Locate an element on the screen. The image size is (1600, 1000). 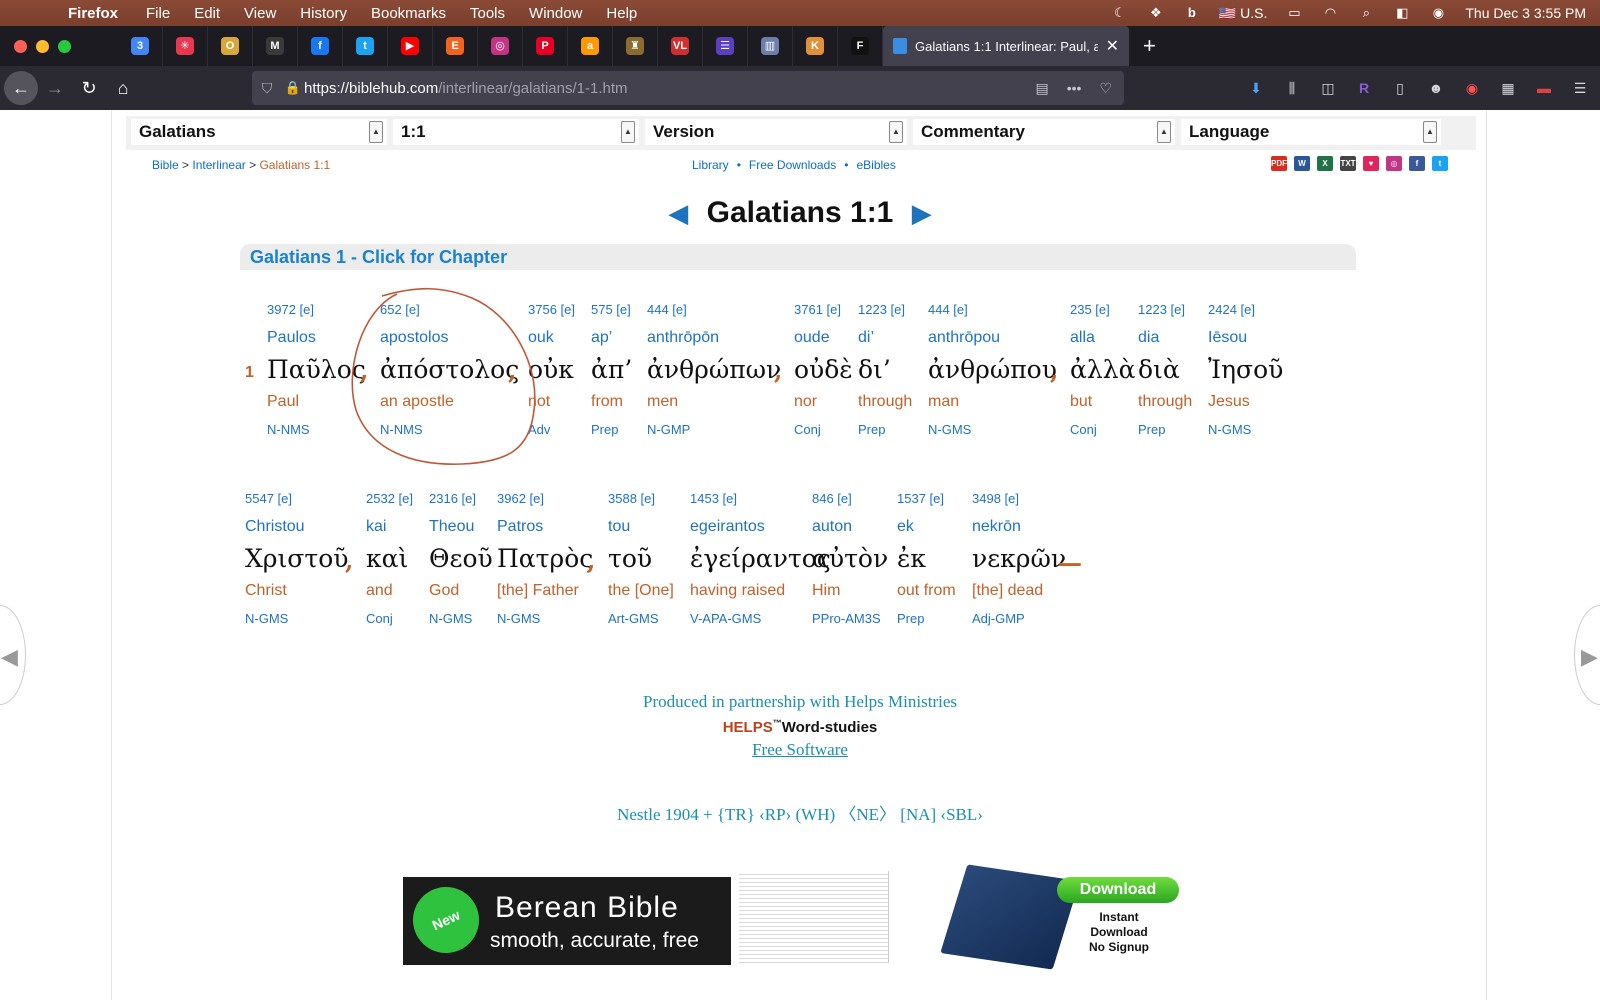
transliteration-link: Theou is located at coordinates (461, 528).